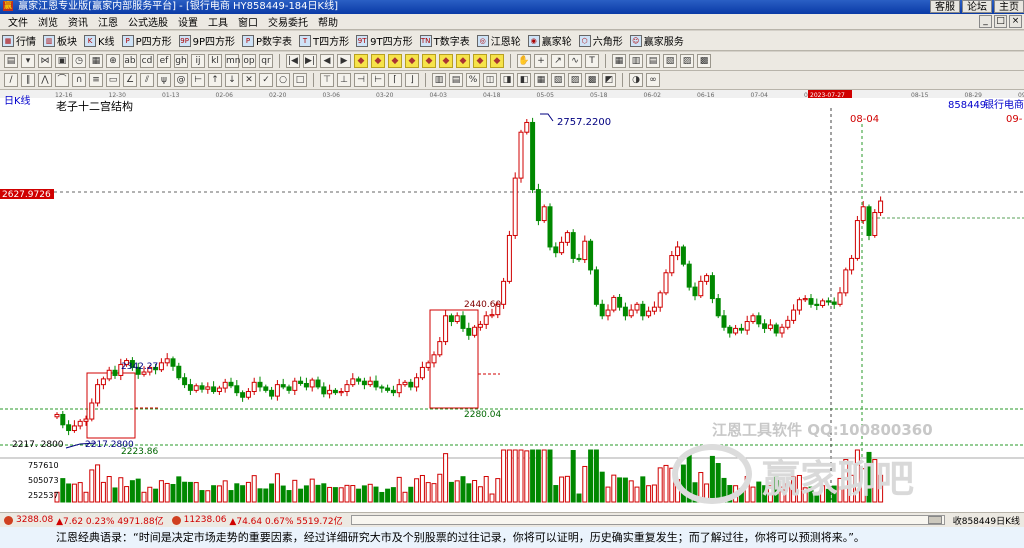 The height and width of the screenshot is (548, 1024). Describe the element at coordinates (497, 61) in the screenshot. I see `diamond-tool-9-icon: ◆` at that location.